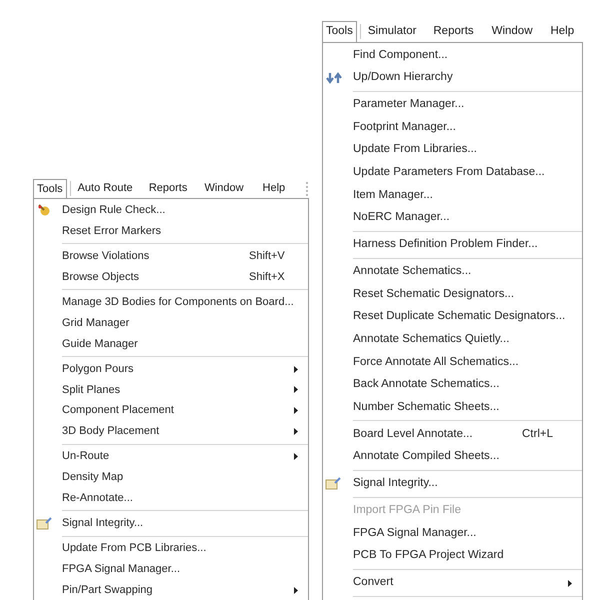 This screenshot has width=591, height=600. I want to click on arrows-icon, so click(334, 78).